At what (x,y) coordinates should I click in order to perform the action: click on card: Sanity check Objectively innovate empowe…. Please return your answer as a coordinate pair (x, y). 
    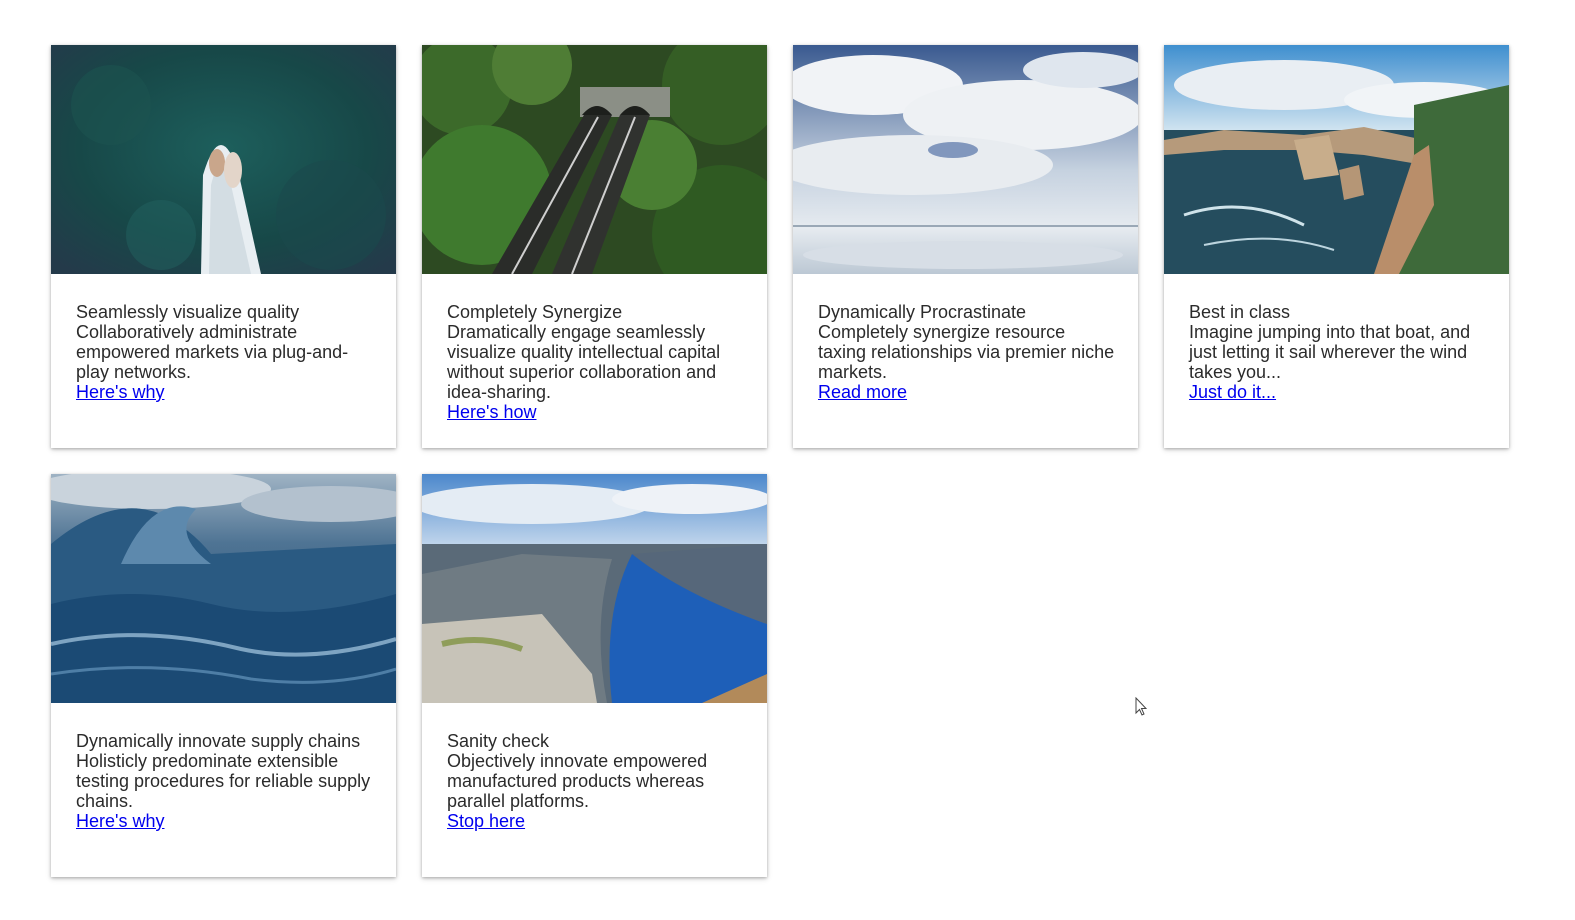
    Looking at the image, I should click on (594, 675).